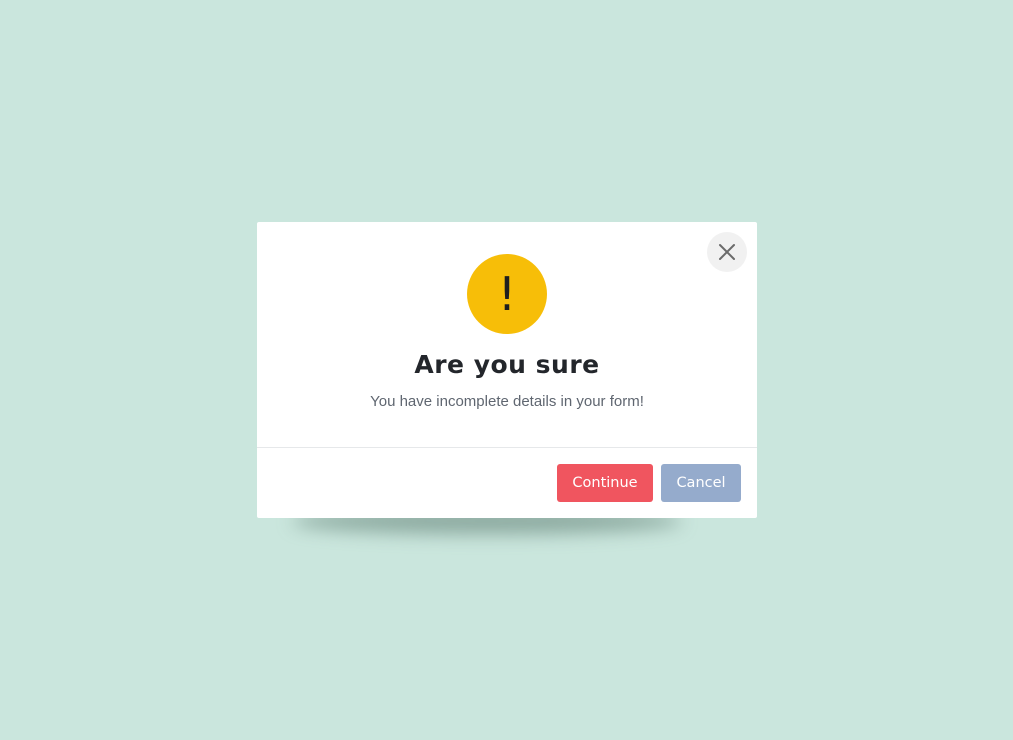 This screenshot has height=740, width=1013. What do you see at coordinates (605, 483) in the screenshot?
I see `continue-button: Continue` at bounding box center [605, 483].